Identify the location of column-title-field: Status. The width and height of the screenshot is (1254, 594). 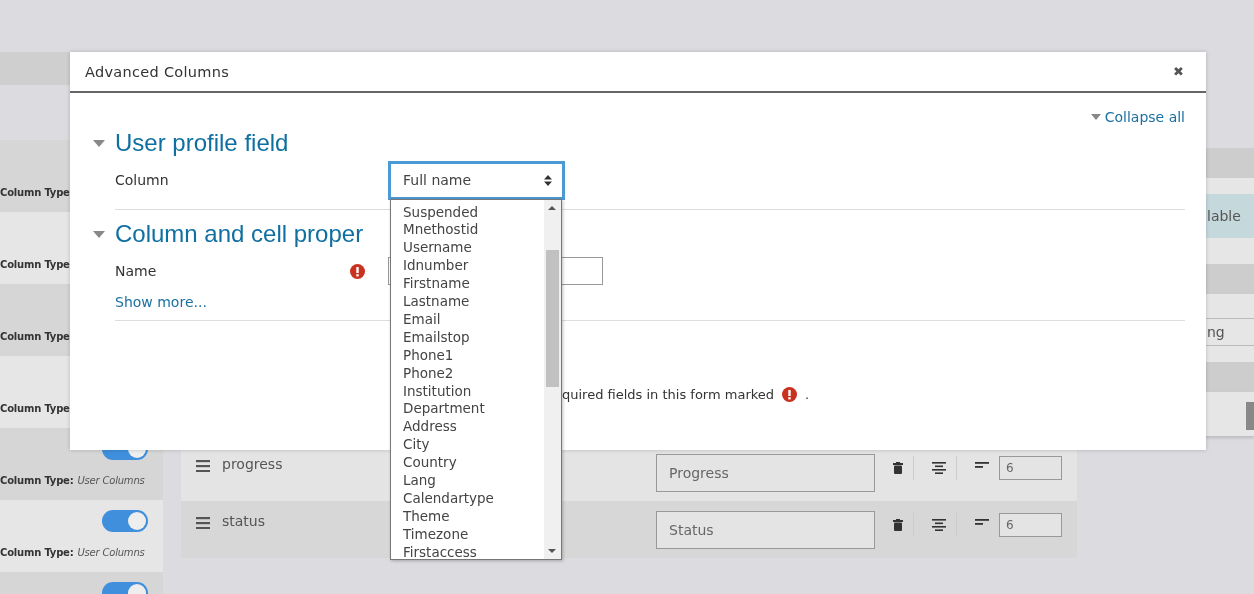
(765, 530).